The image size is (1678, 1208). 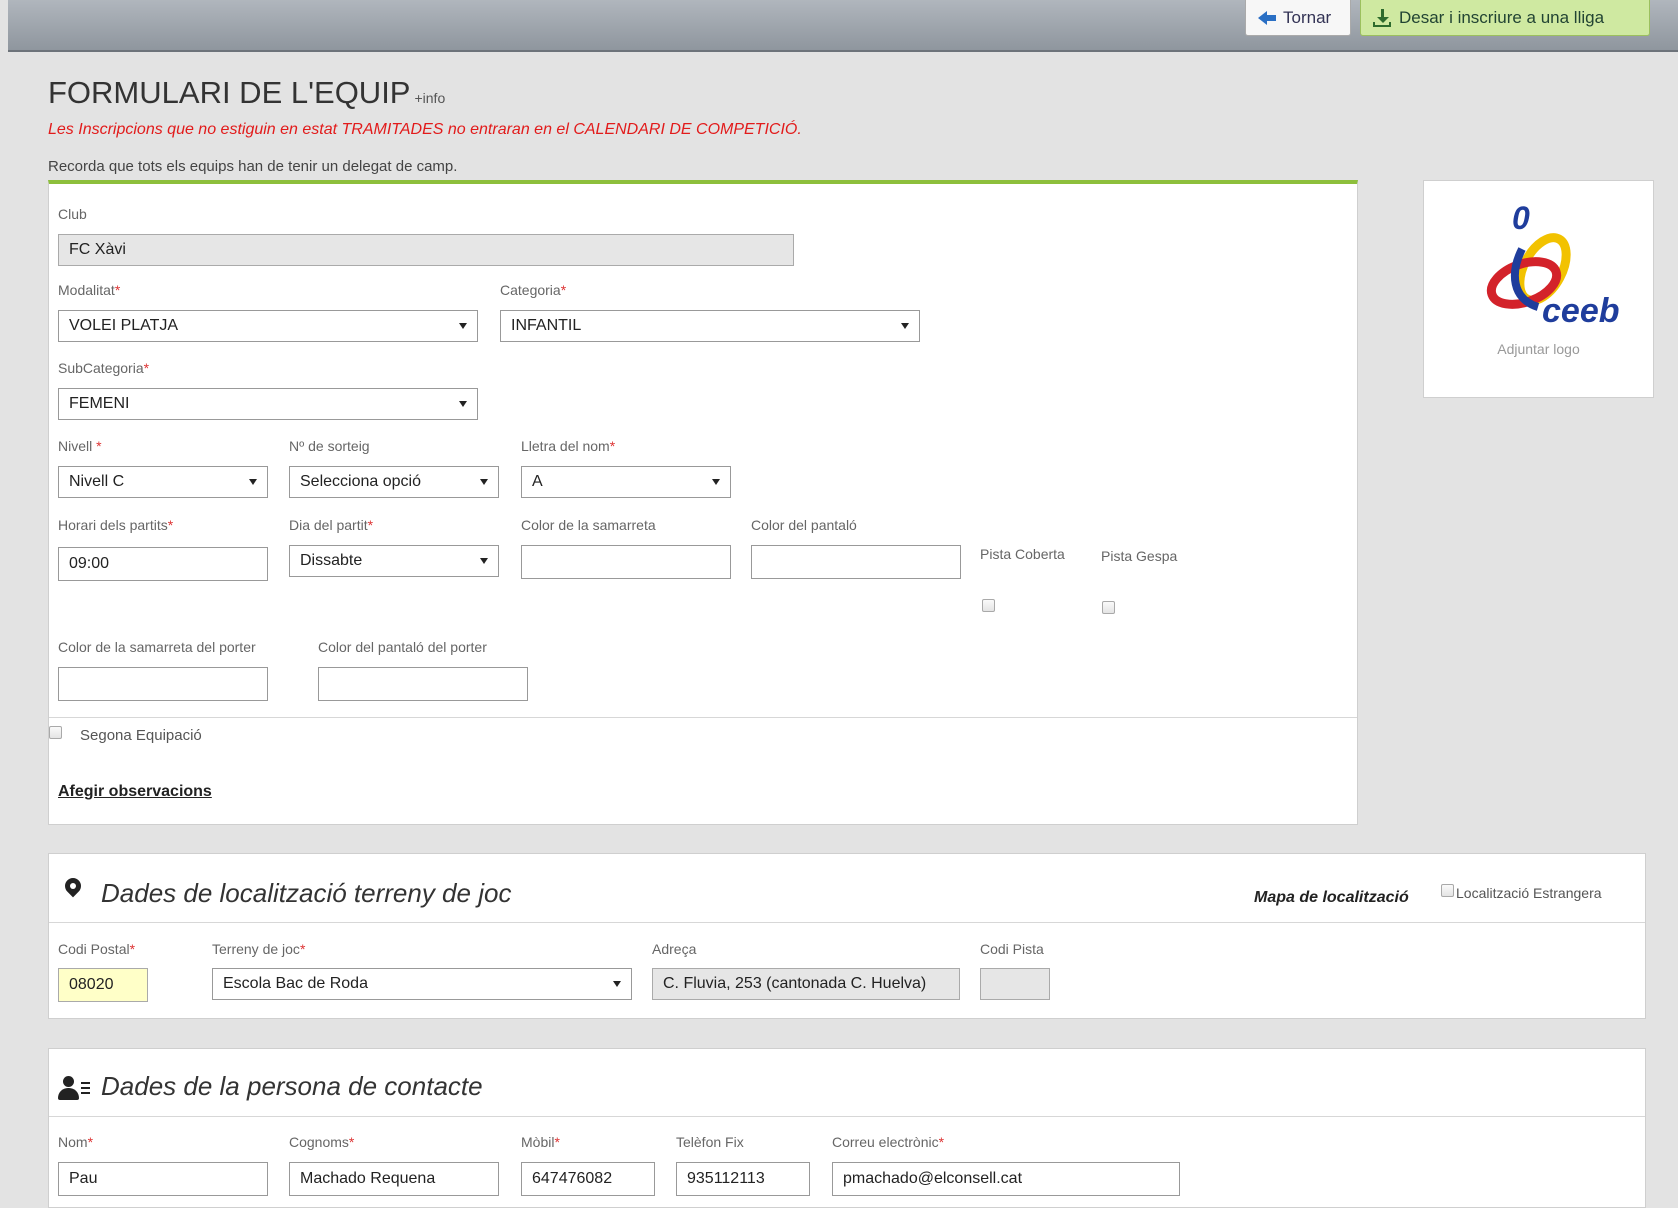 What do you see at coordinates (1267, 17) in the screenshot?
I see `arrow-left-icon` at bounding box center [1267, 17].